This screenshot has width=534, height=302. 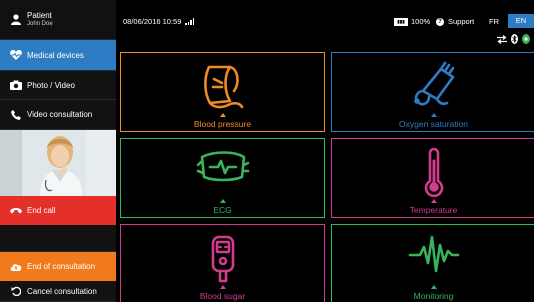 I want to click on sidebar-item-video-consultation: Video consultation, so click(x=58, y=115).